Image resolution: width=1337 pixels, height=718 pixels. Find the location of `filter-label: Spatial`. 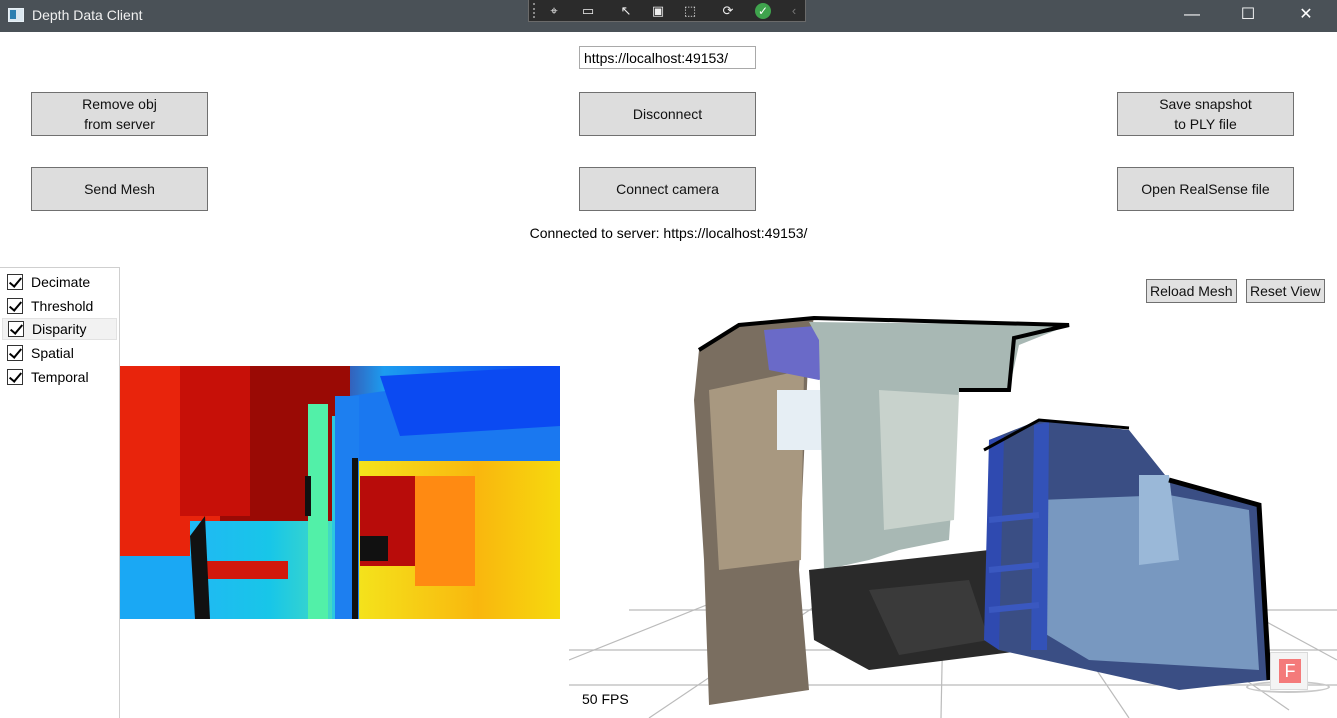

filter-label: Spatial is located at coordinates (52, 353).